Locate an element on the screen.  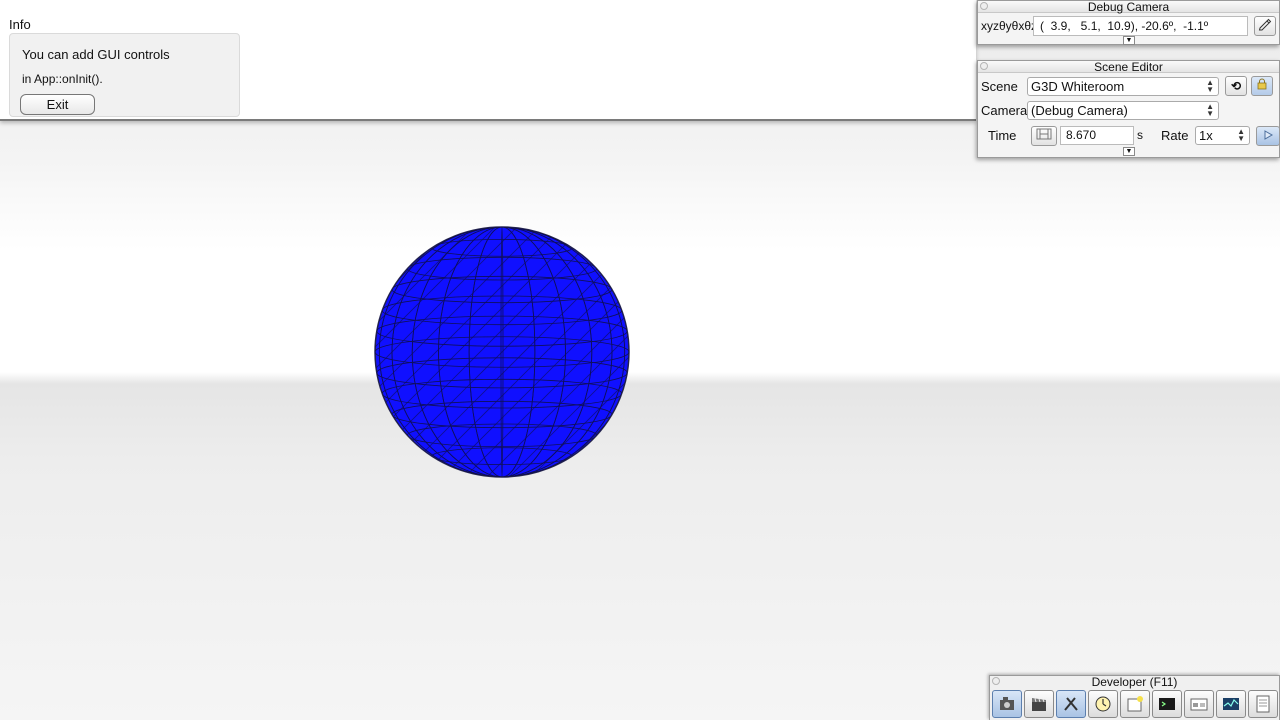
time-control-button is located at coordinates (1044, 136).